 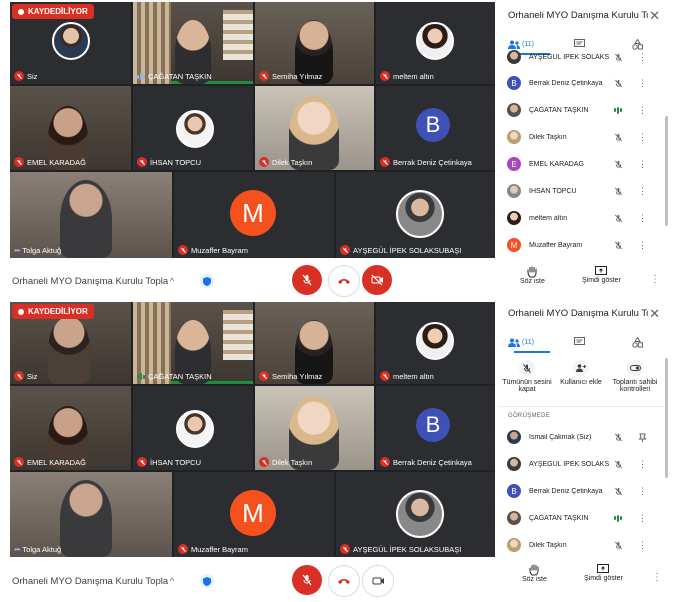 What do you see at coordinates (583, 191) in the screenshot?
I see `list-item: İHSAN TOPCU ⋮` at bounding box center [583, 191].